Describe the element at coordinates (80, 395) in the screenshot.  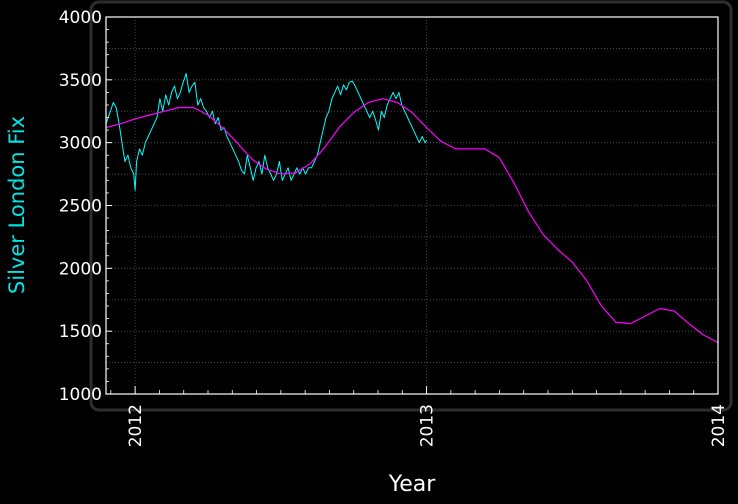
I see `y-tick-label: 1000` at that location.